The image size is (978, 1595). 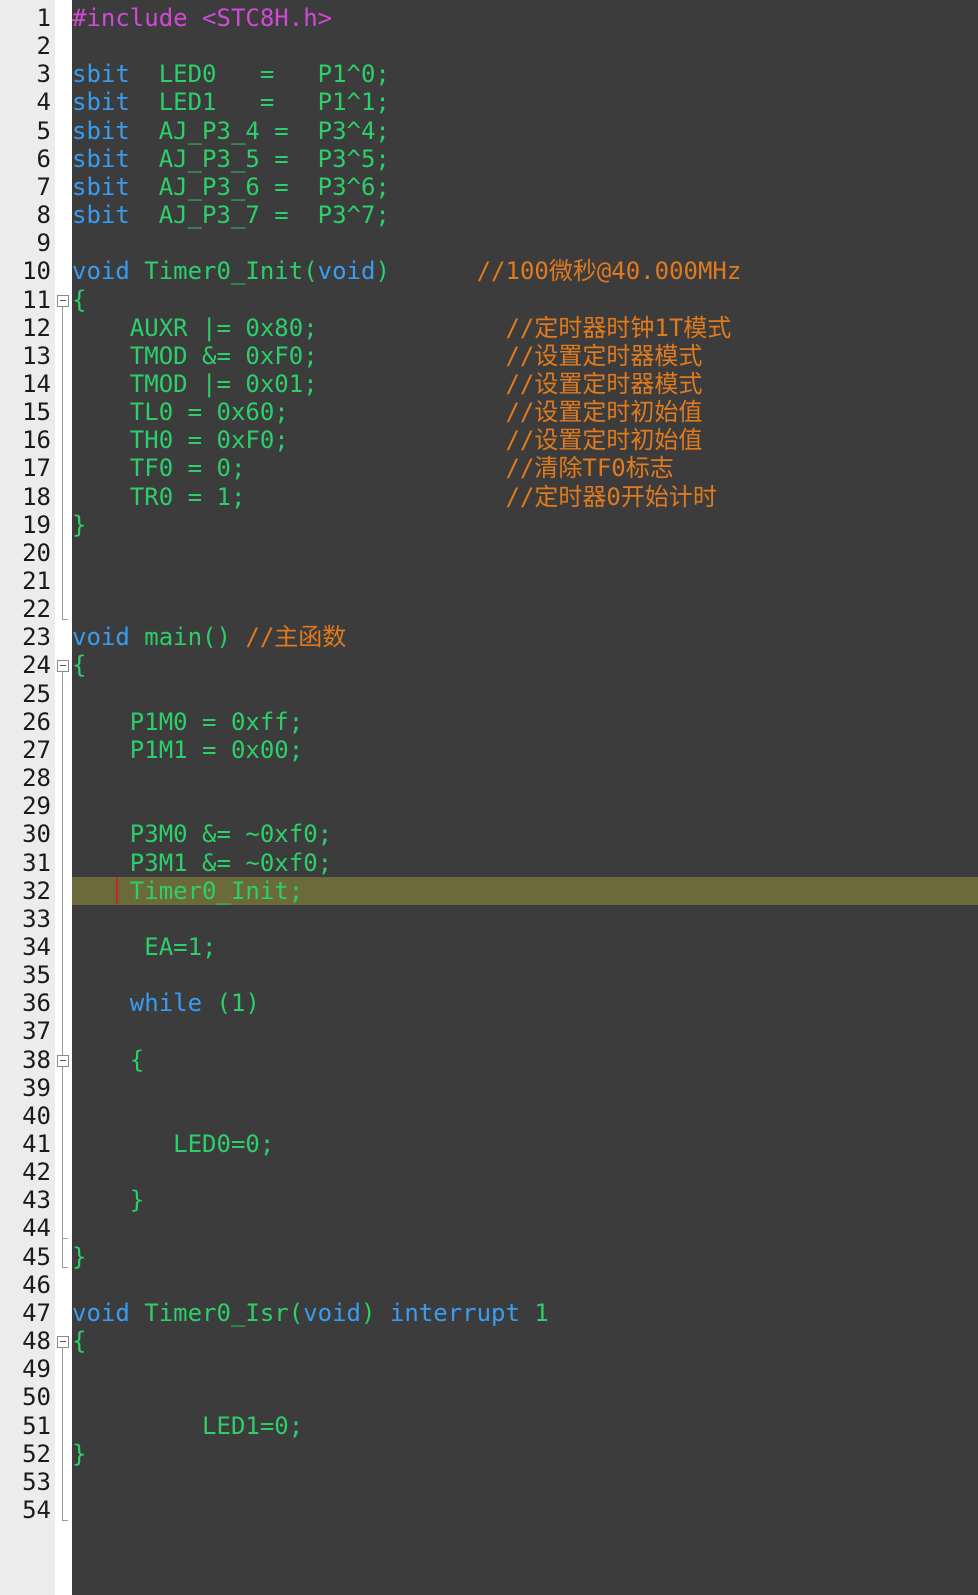 What do you see at coordinates (375, 1312) in the screenshot?
I see `code-token-ident: )` at bounding box center [375, 1312].